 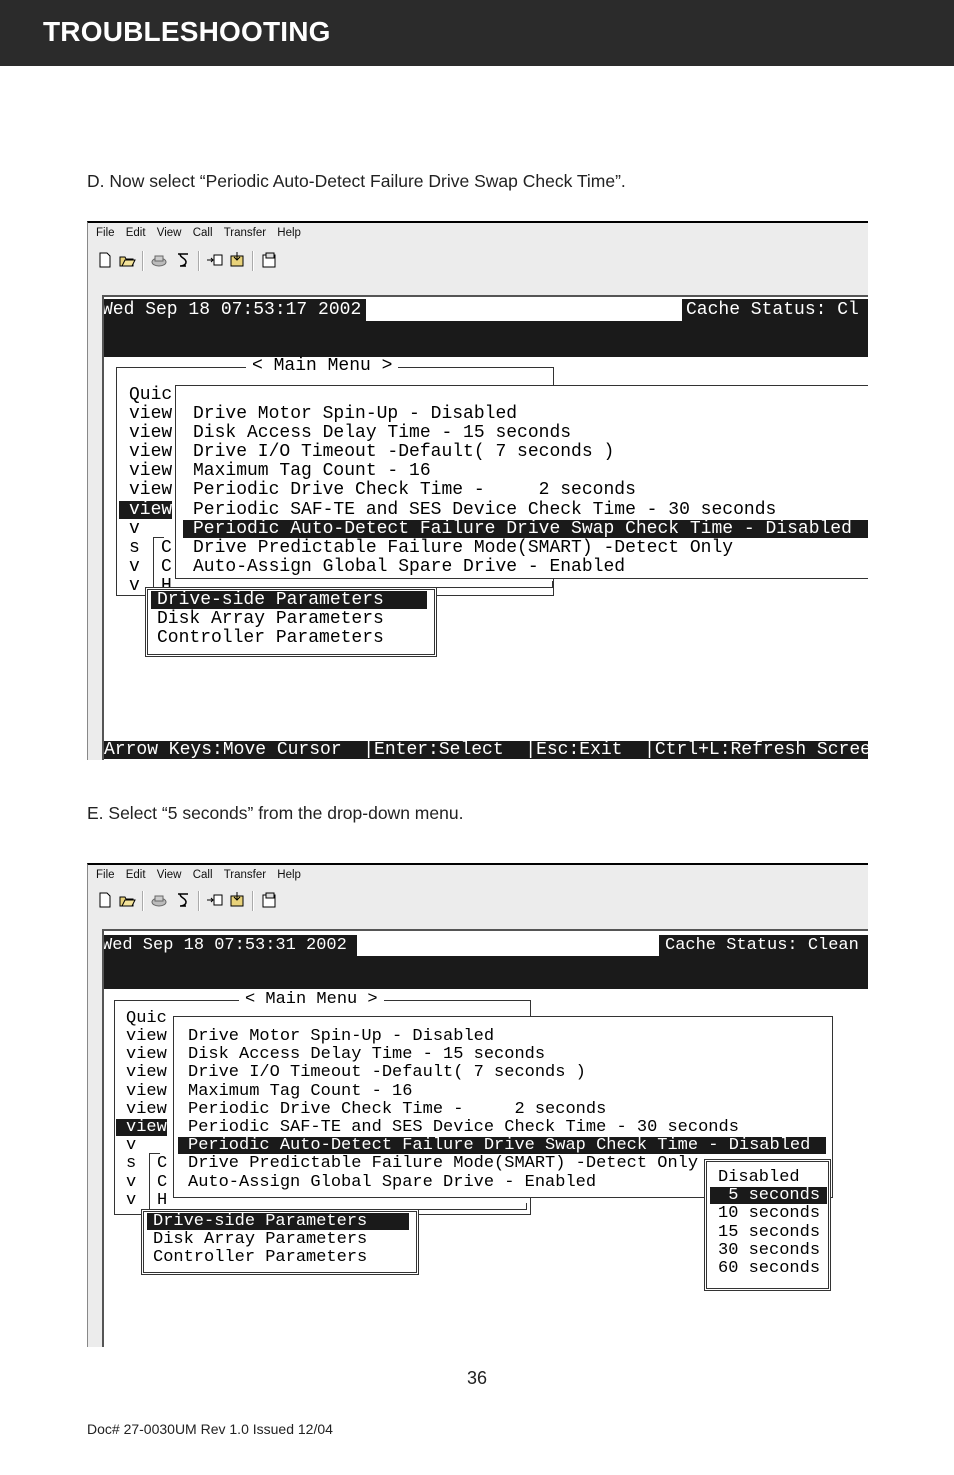 I want to click on cache-status: Cache Status: Cl, so click(x=772, y=310).